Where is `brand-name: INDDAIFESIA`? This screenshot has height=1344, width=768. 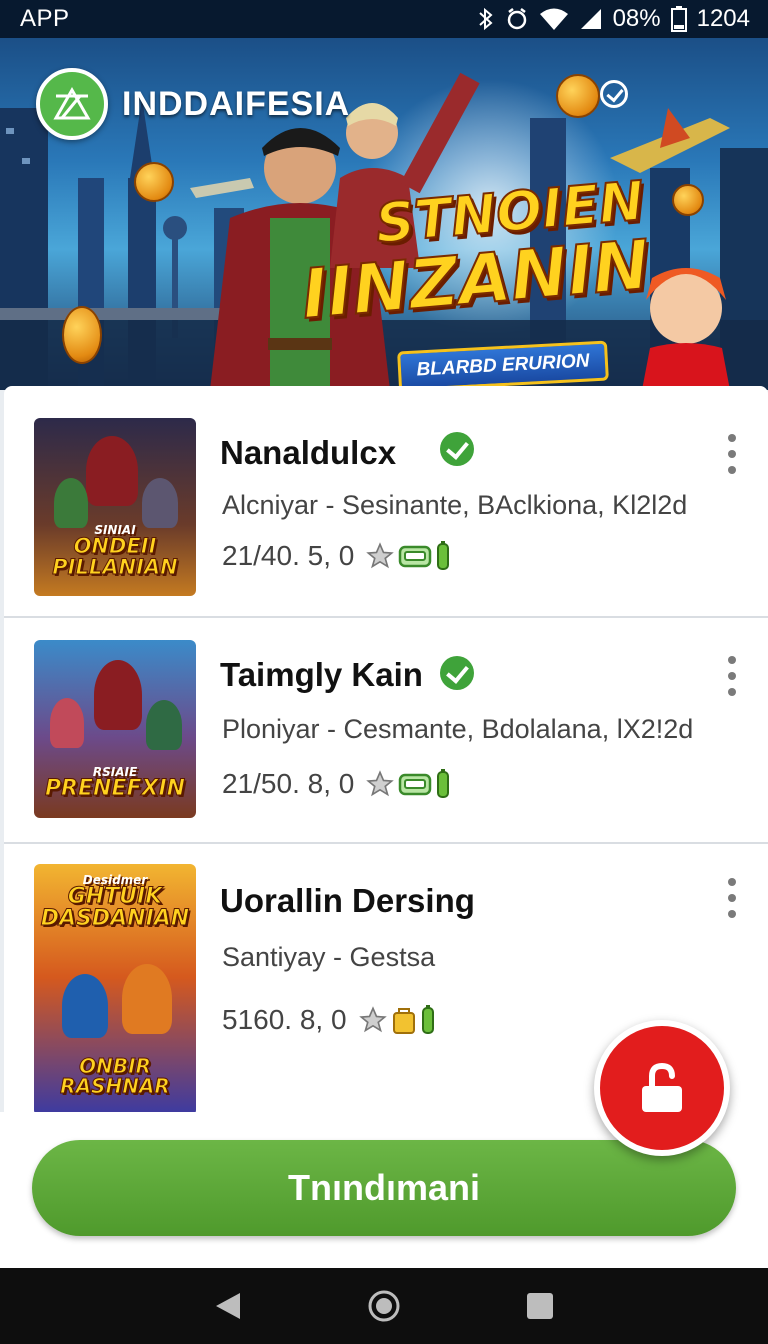 brand-name: INDDAIFESIA is located at coordinates (236, 103).